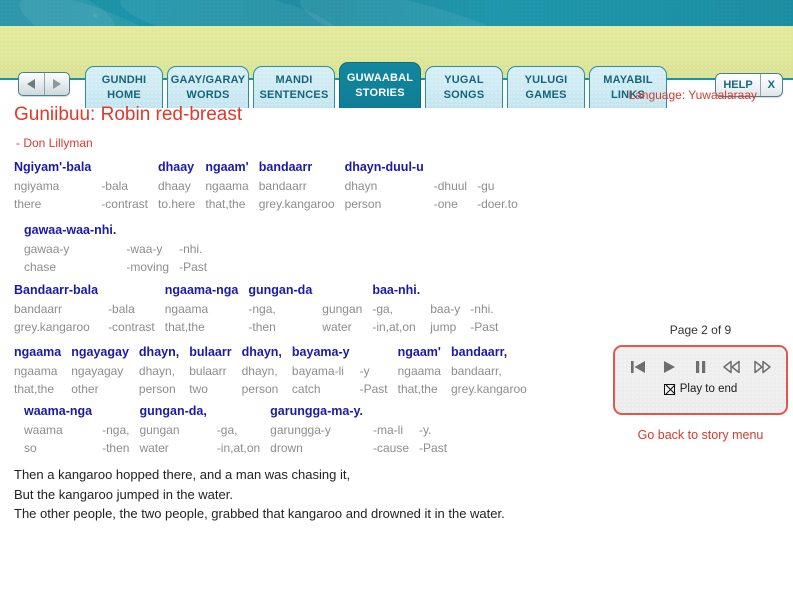 Image resolution: width=793 pixels, height=596 pixels. Describe the element at coordinates (670, 367) in the screenshot. I see `play-icon` at that location.